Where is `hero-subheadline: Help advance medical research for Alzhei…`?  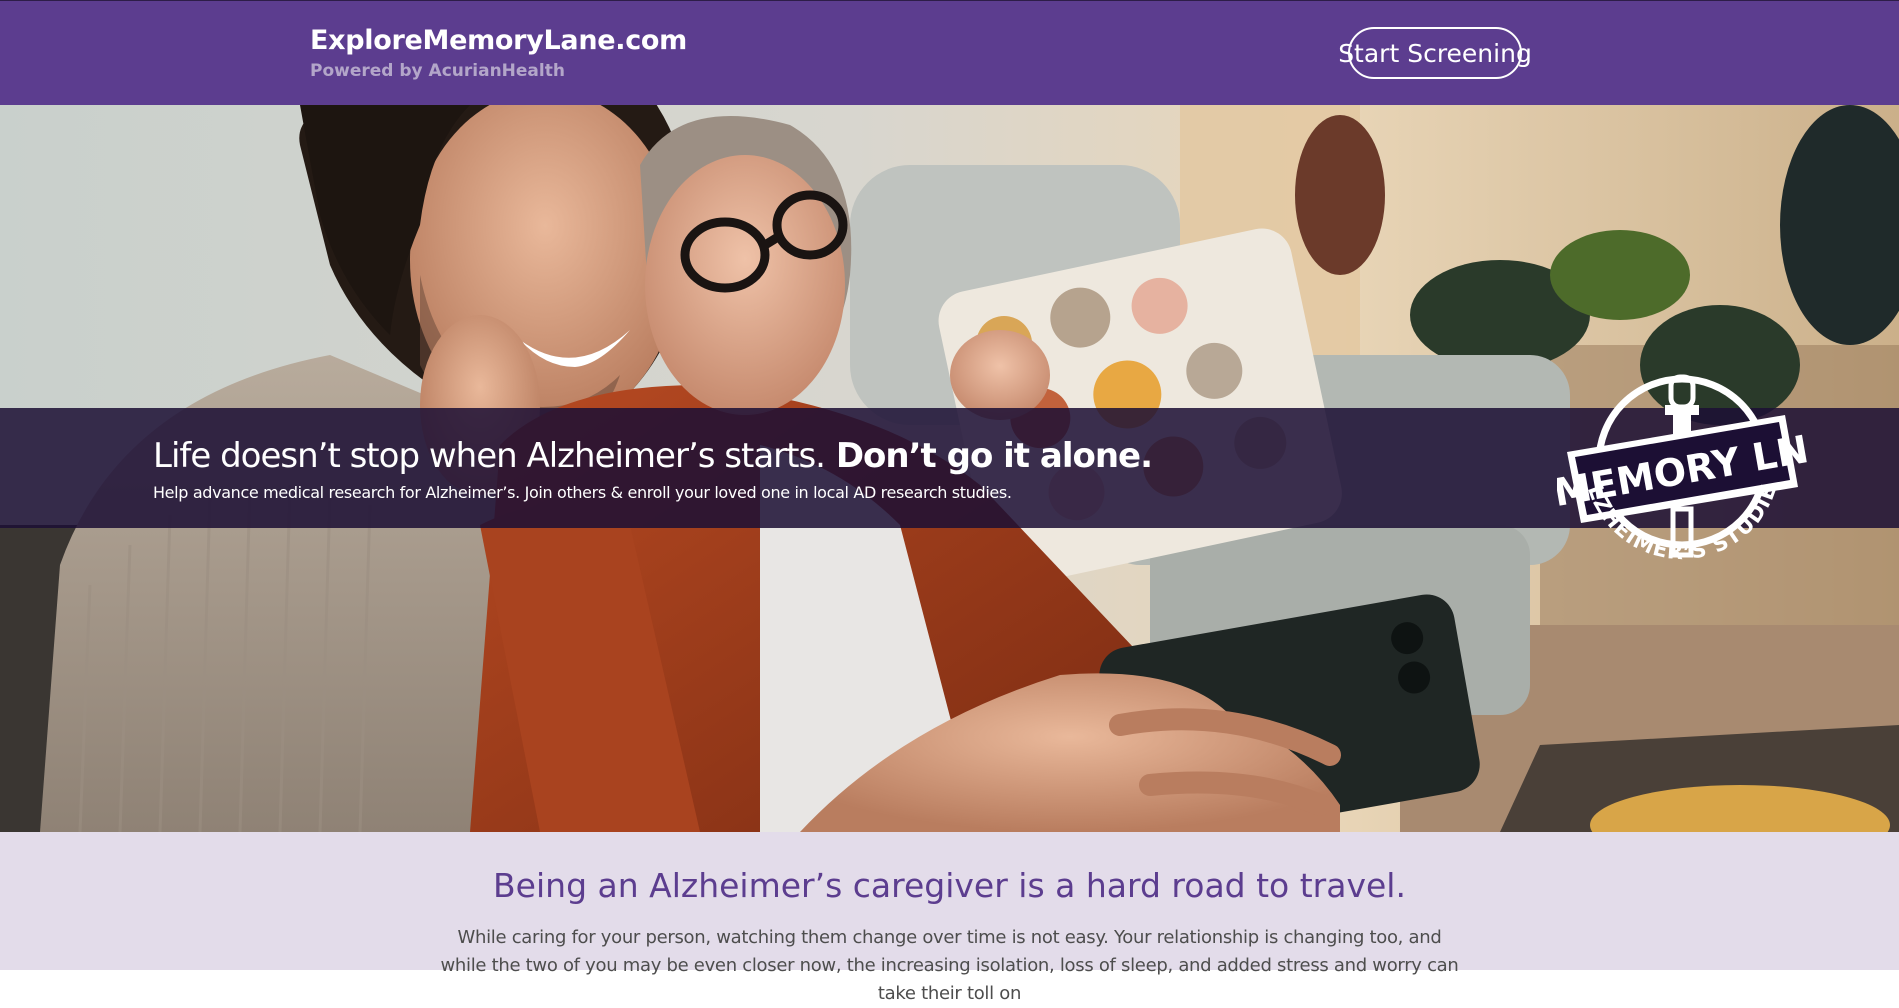
hero-subheadline: Help advance medical research for Alzhei… is located at coordinates (582, 492).